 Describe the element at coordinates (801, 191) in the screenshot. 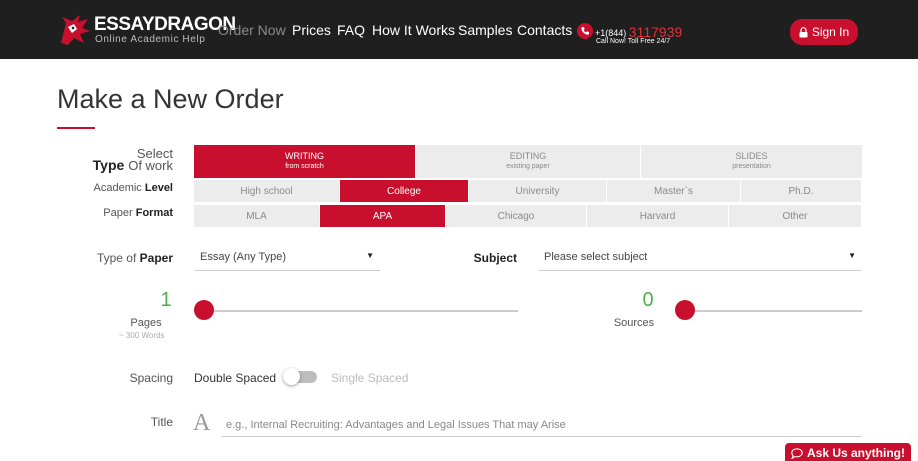

I see `level-phd: Ph.D.` at that location.